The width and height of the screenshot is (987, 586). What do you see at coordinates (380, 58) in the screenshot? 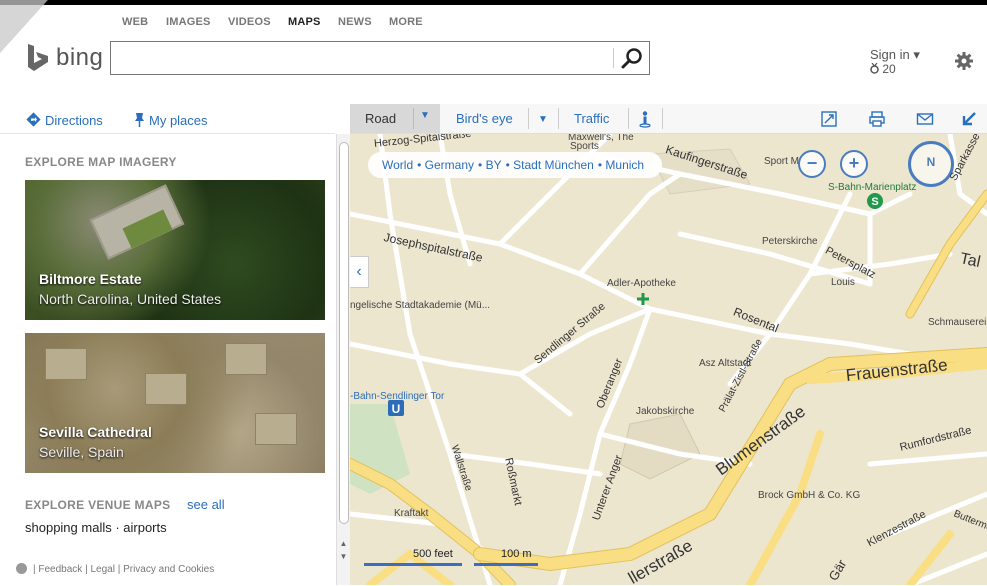
I see `search-input` at bounding box center [380, 58].